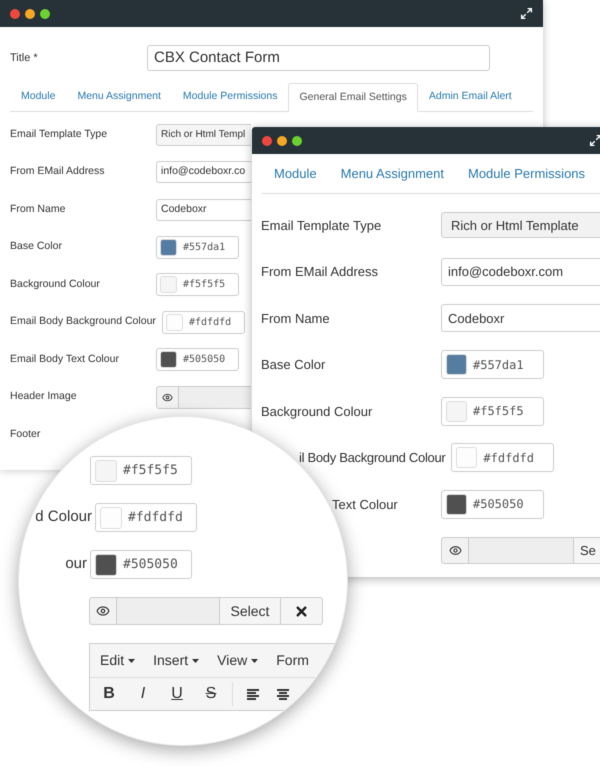  I want to click on field-label: d Colour, so click(63, 517).